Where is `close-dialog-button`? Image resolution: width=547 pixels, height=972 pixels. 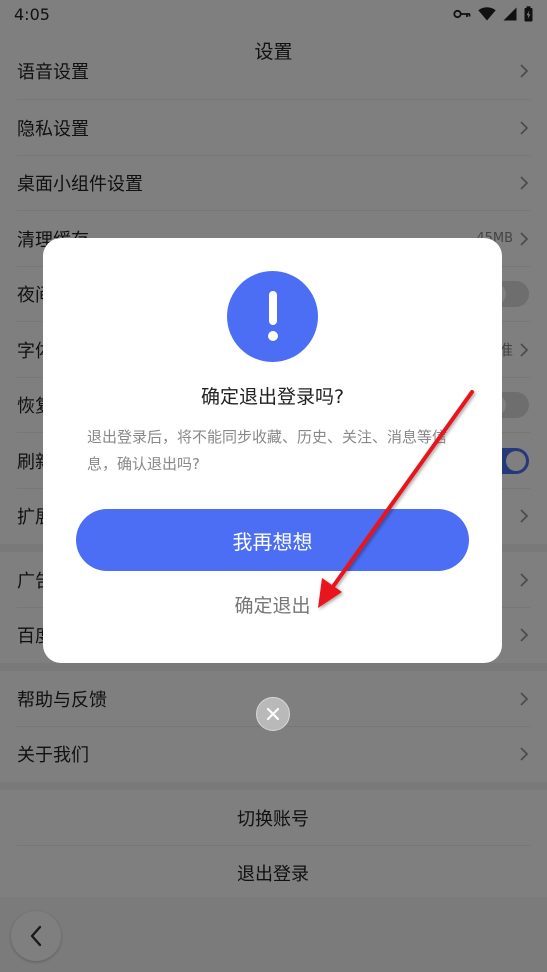
close-dialog-button is located at coordinates (273, 714).